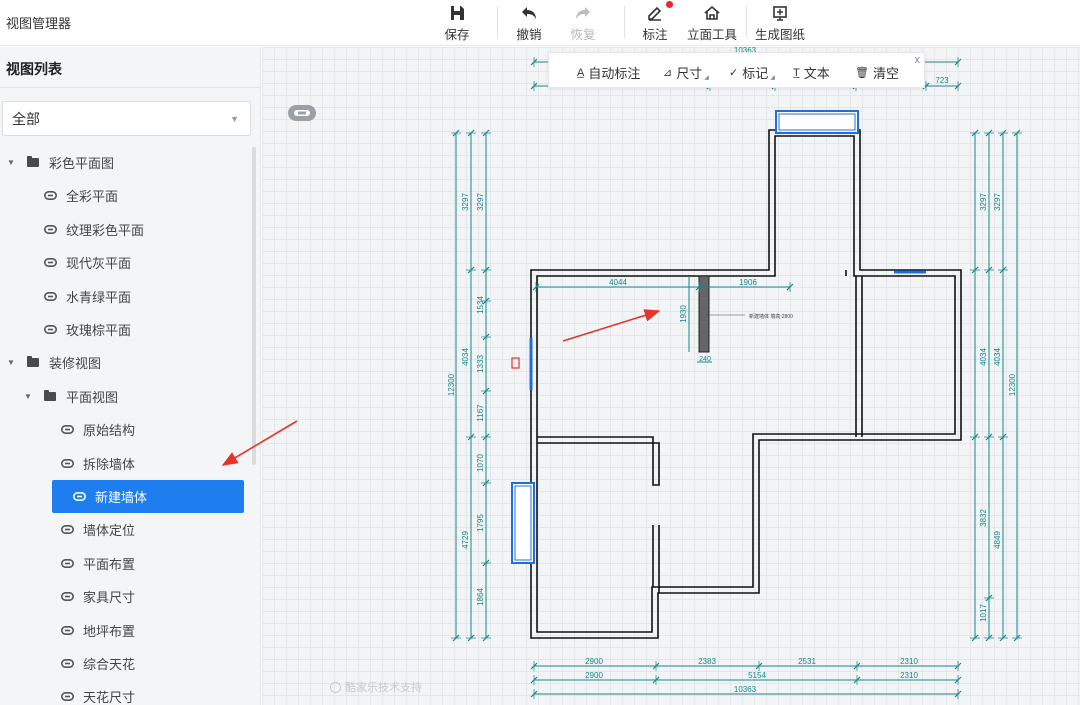 This screenshot has width=1080, height=705. Describe the element at coordinates (121, 497) in the screenshot. I see `tree-item-label: 新建墙体` at that location.